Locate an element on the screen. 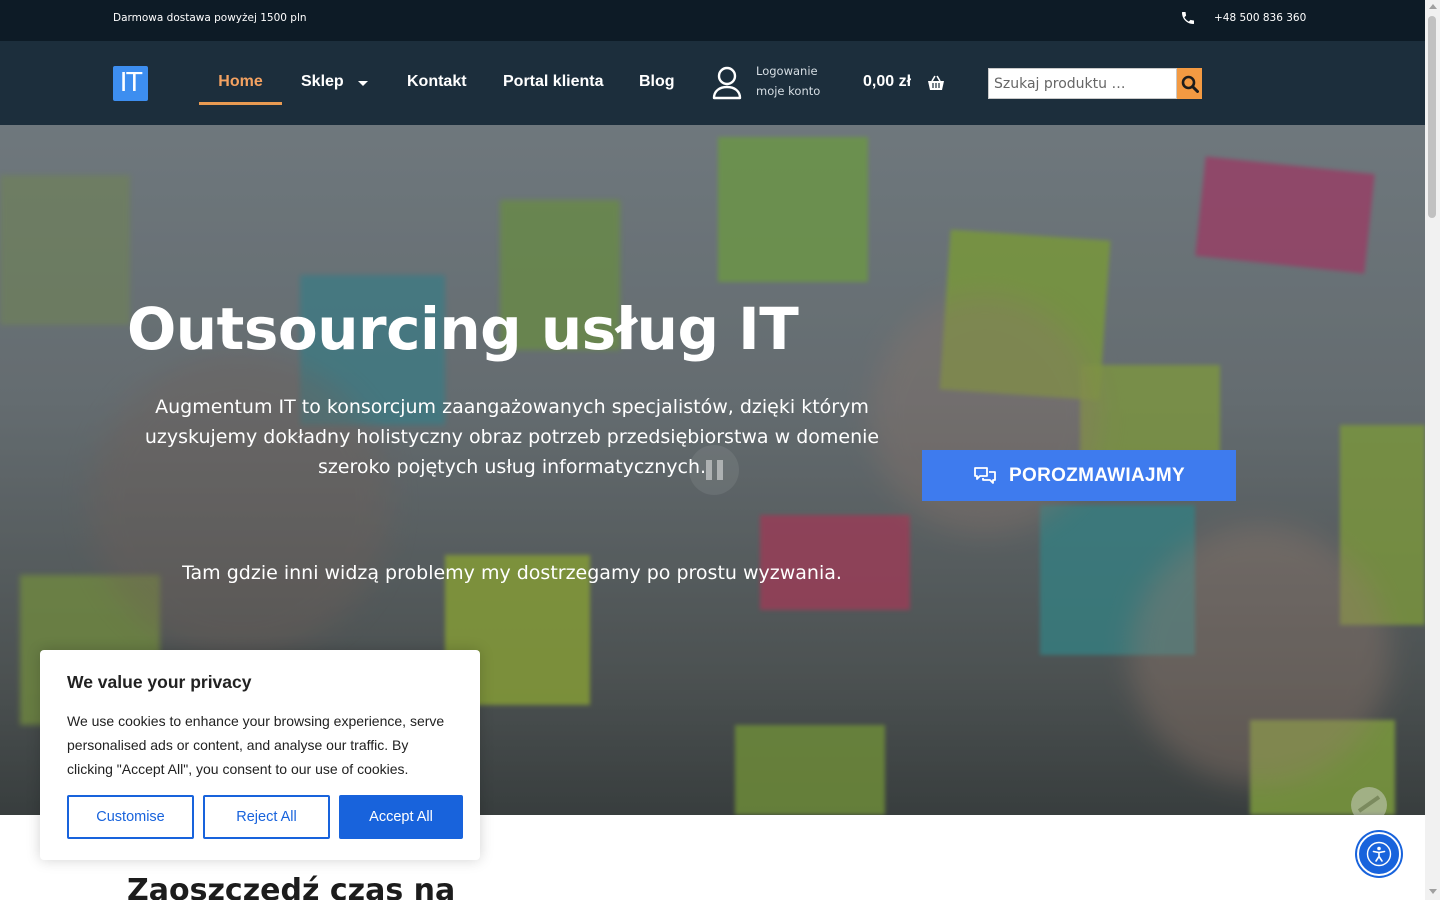  product-search is located at coordinates (1095, 83).